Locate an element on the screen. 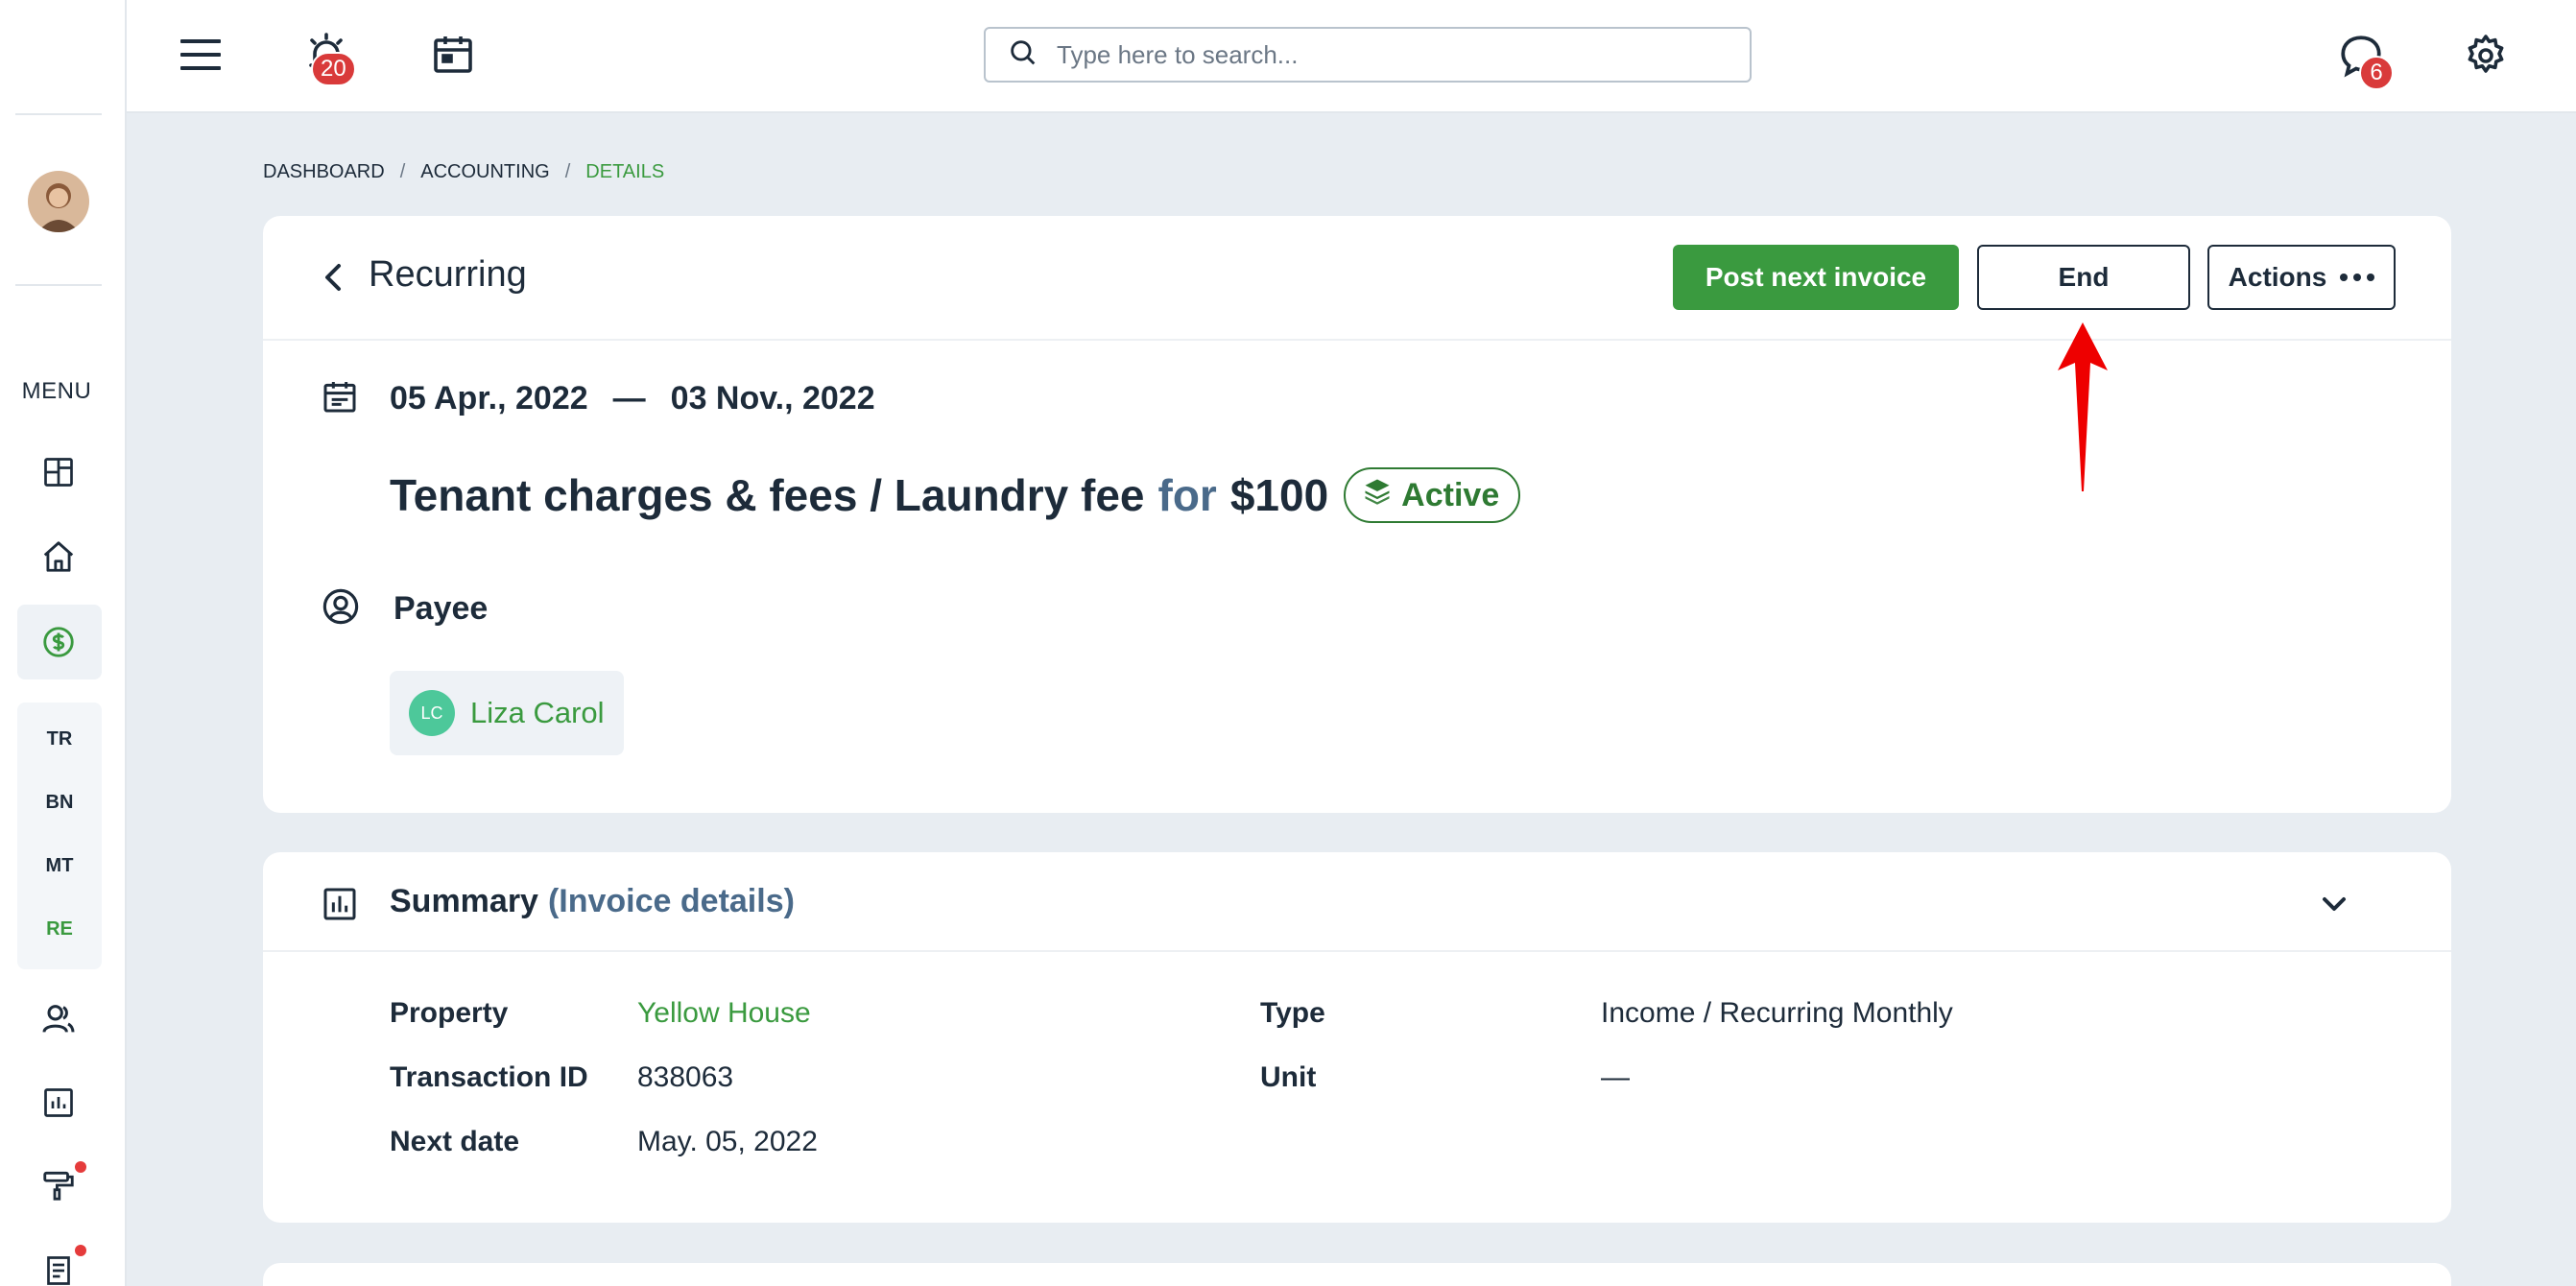 The image size is (2576, 1286). messages-badge: 6 is located at coordinates (2376, 73).